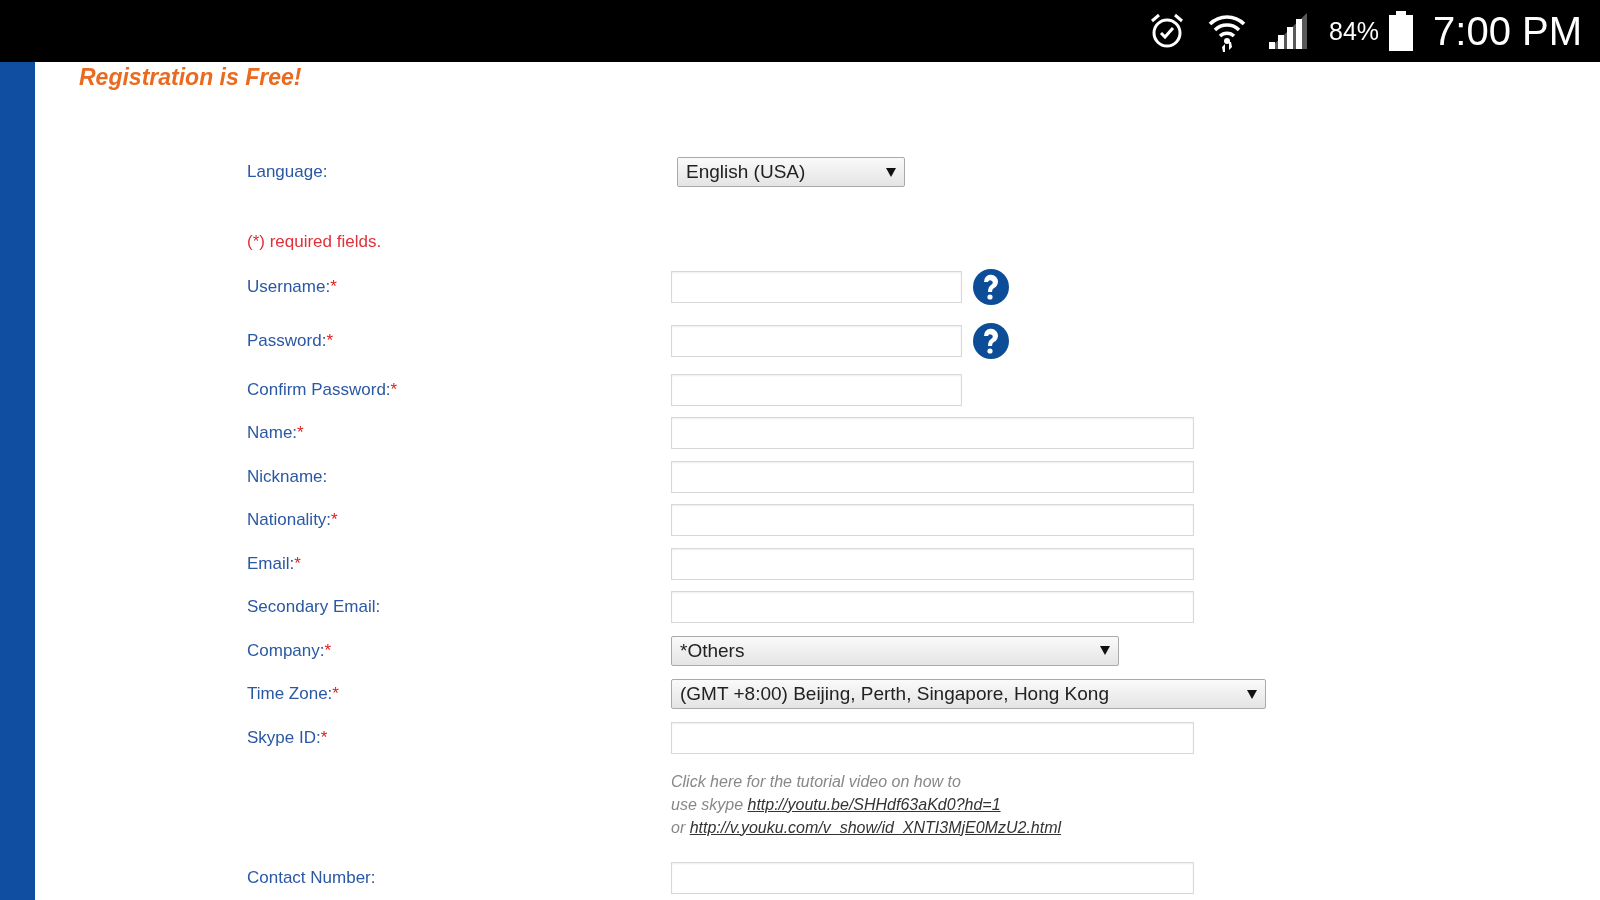  I want to click on field-label: Skype ID:*, so click(288, 737).